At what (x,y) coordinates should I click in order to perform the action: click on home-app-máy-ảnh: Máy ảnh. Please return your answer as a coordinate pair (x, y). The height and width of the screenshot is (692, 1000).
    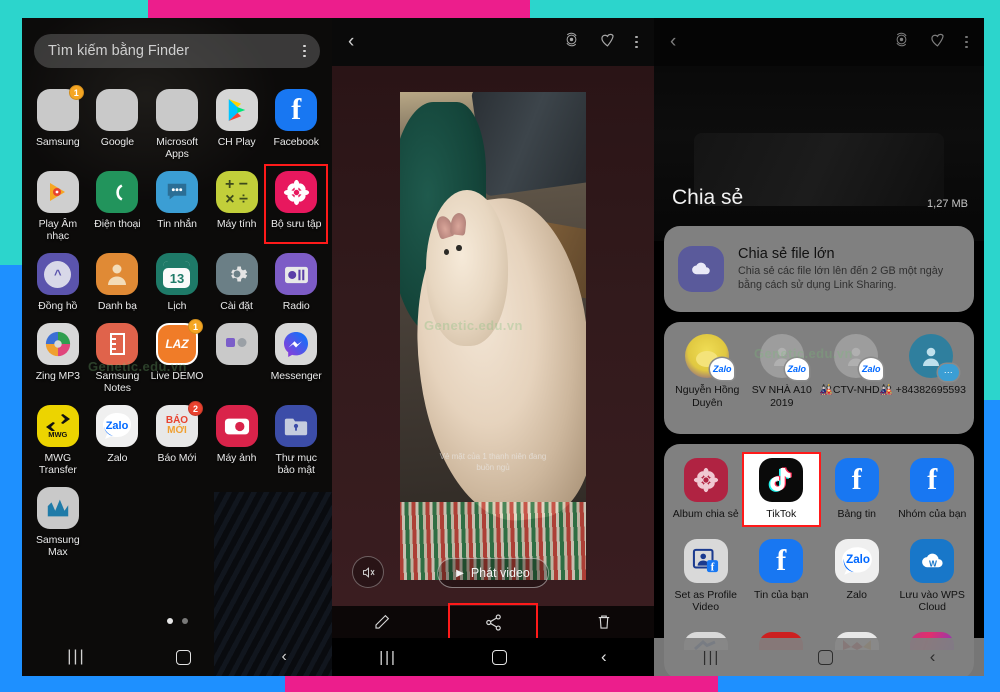
    Looking at the image, I should click on (237, 438).